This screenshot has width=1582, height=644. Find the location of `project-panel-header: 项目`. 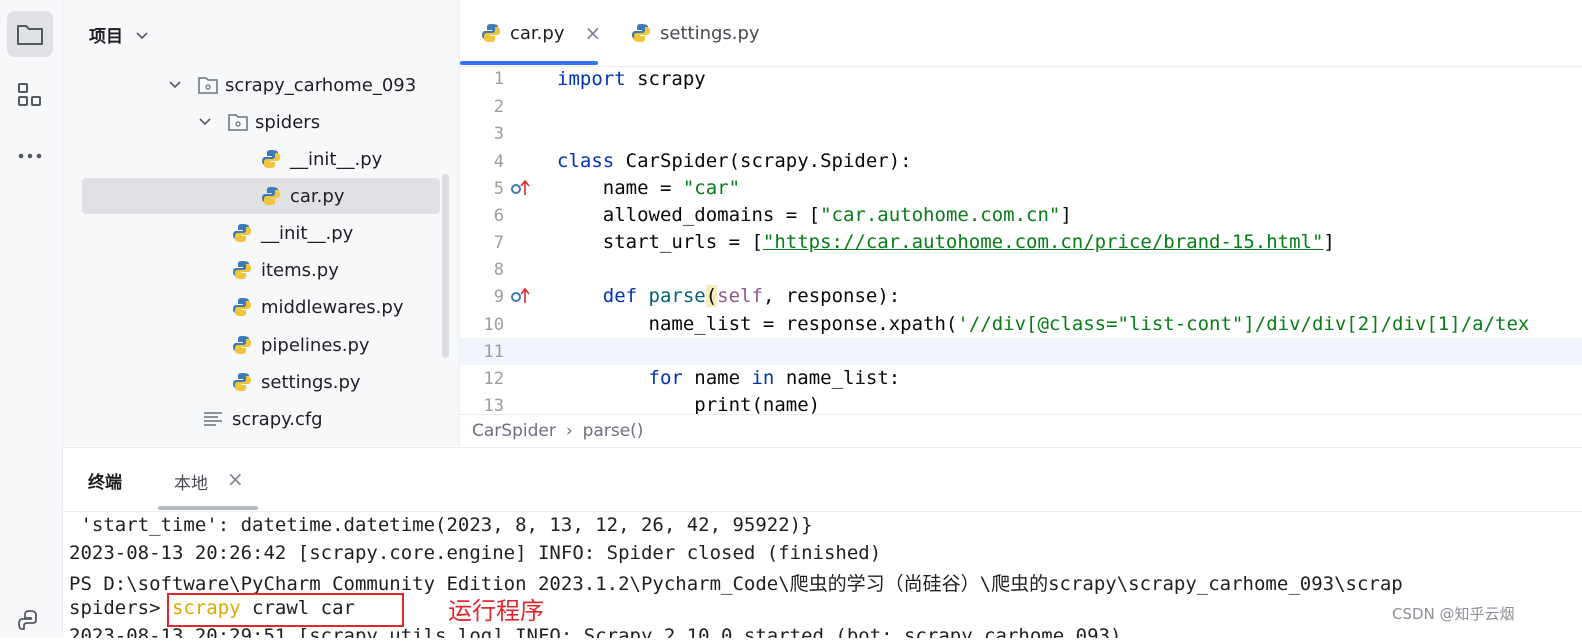

project-panel-header: 项目 is located at coordinates (119, 34).